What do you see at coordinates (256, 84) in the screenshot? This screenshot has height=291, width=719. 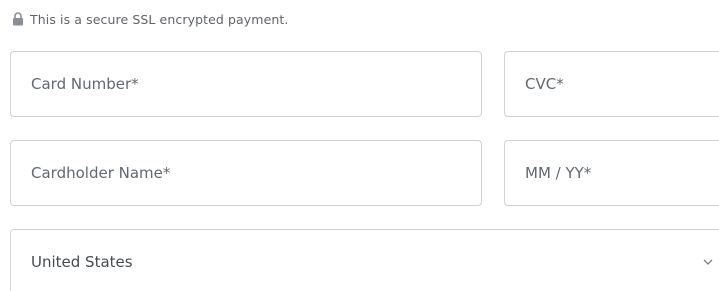 I see `card-number-input` at bounding box center [256, 84].